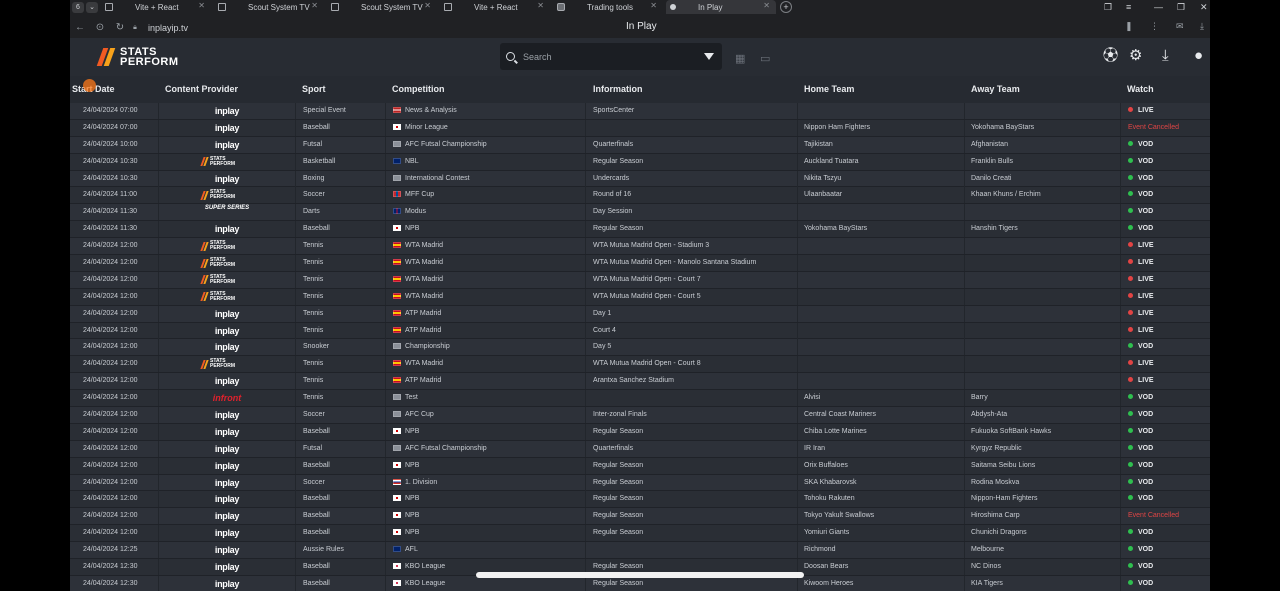  What do you see at coordinates (168, 28) in the screenshot?
I see `url-field: inplayip.tv` at bounding box center [168, 28].